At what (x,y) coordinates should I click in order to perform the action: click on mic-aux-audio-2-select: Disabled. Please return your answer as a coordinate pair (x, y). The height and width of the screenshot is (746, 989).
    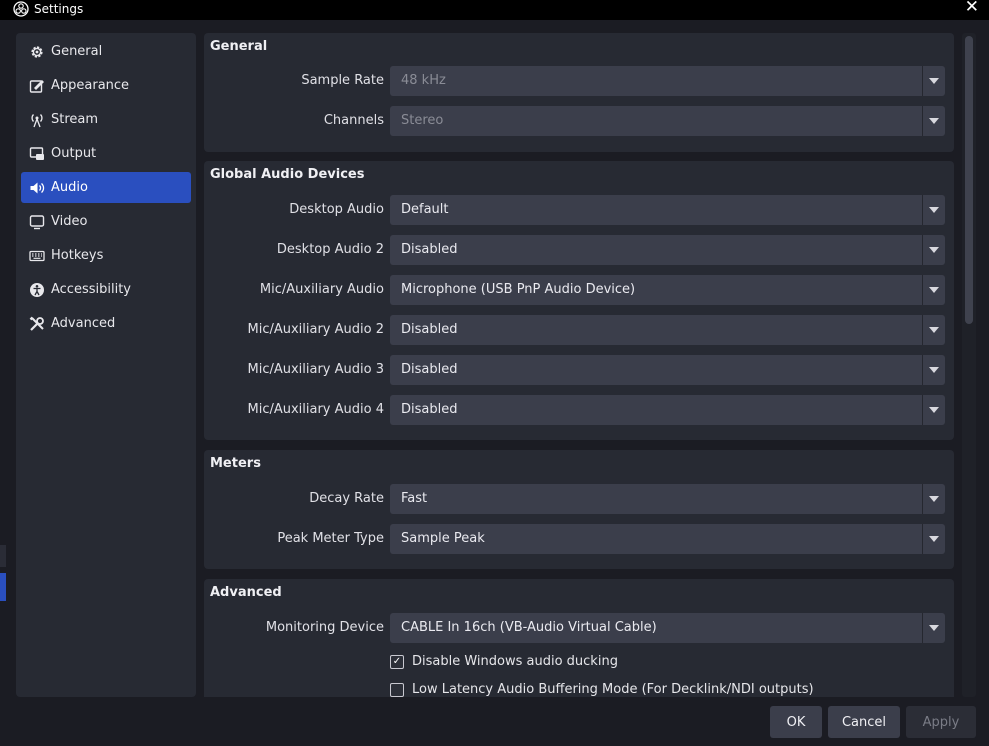
    Looking at the image, I should click on (667, 330).